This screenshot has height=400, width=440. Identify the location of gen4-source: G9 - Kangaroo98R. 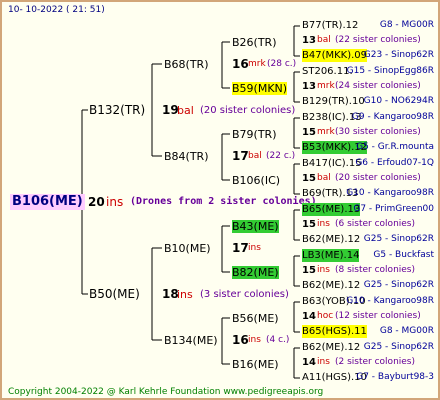
(392, 117).